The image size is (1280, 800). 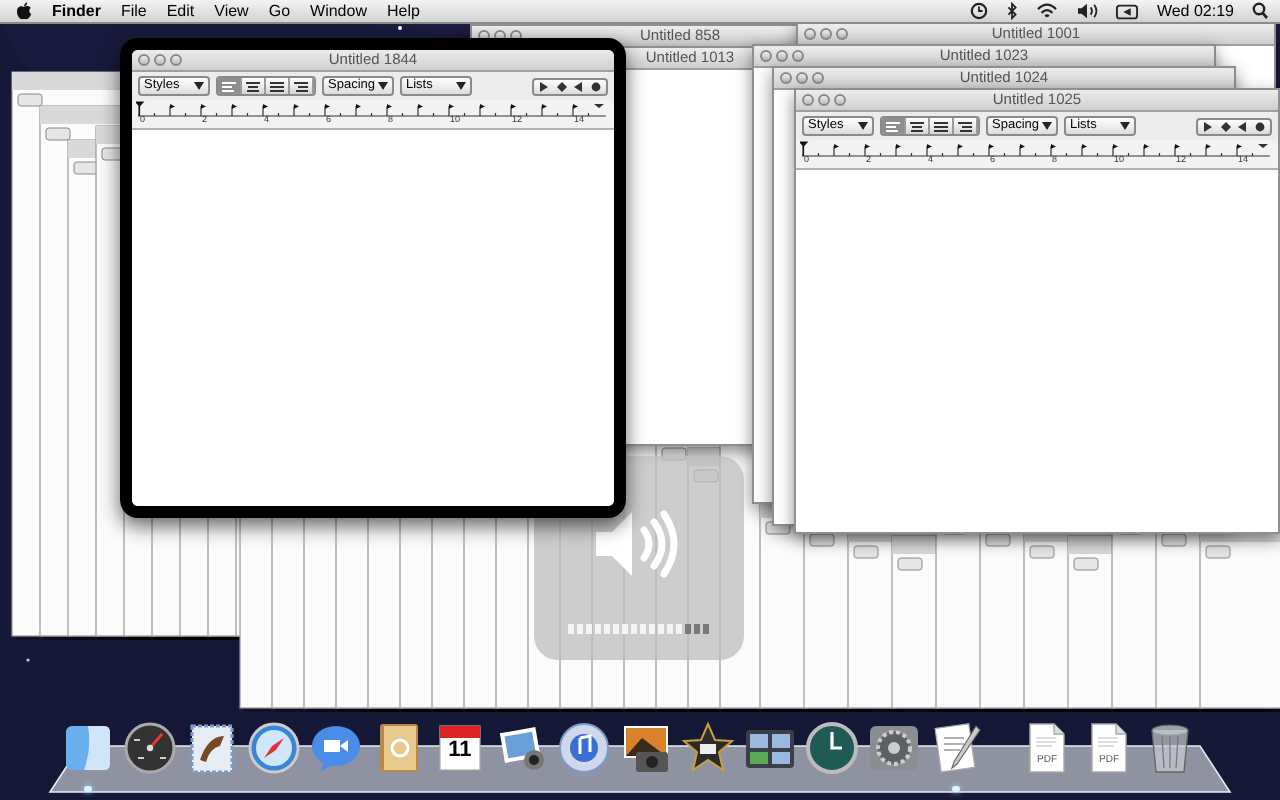 What do you see at coordinates (646, 748) in the screenshot?
I see `photo-camera-icon` at bounding box center [646, 748].